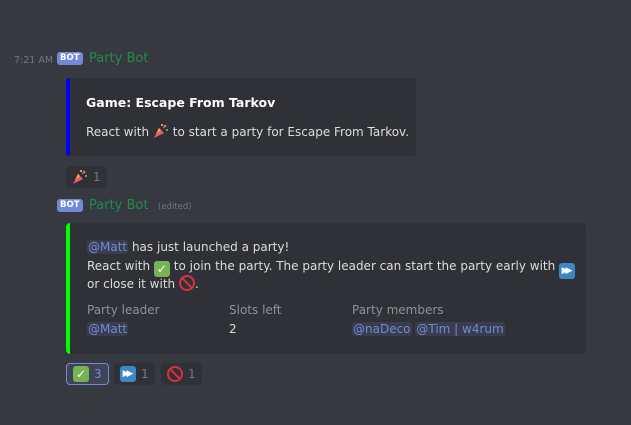  I want to click on embed-title: Game: Escape From Tarkov, so click(181, 102).